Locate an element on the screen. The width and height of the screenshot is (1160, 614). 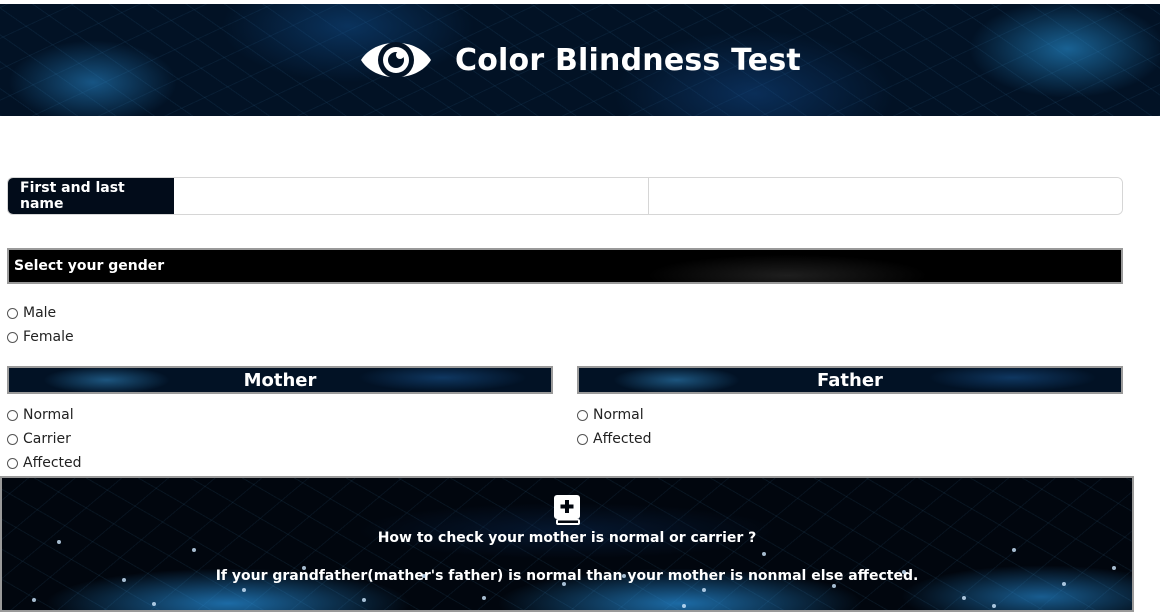
radio-label: Male is located at coordinates (40, 313).